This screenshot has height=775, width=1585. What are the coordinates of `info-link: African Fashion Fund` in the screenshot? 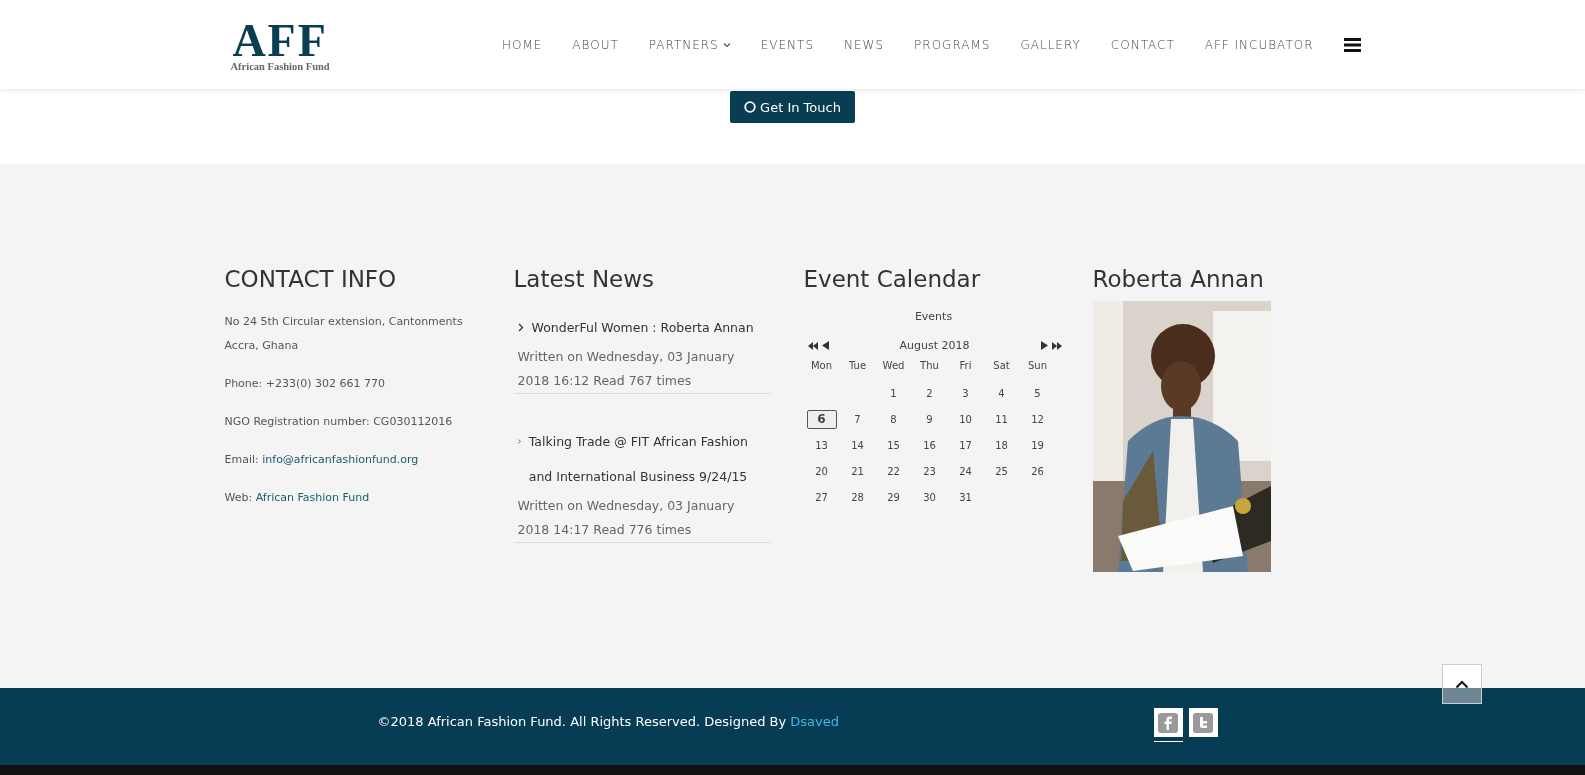 It's located at (312, 497).